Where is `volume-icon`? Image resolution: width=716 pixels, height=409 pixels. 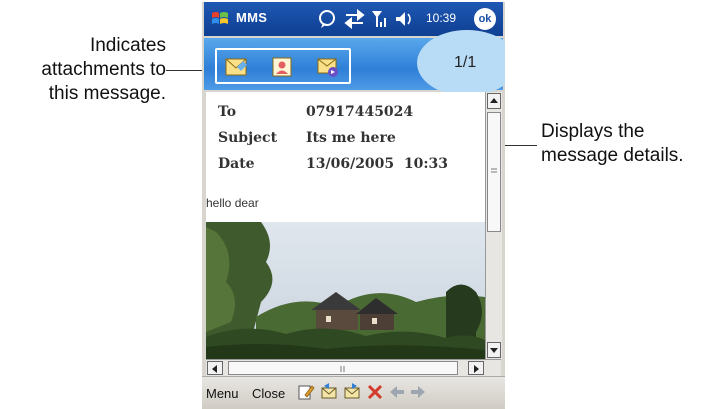 volume-icon is located at coordinates (403, 19).